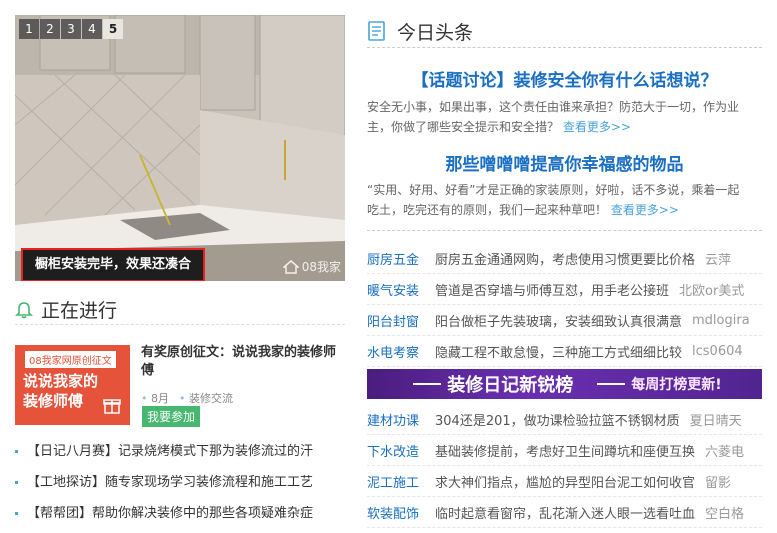 The width and height of the screenshot is (777, 533). What do you see at coordinates (510, 385) in the screenshot?
I see `banner-main-text: 装修日记新锐榜` at bounding box center [510, 385].